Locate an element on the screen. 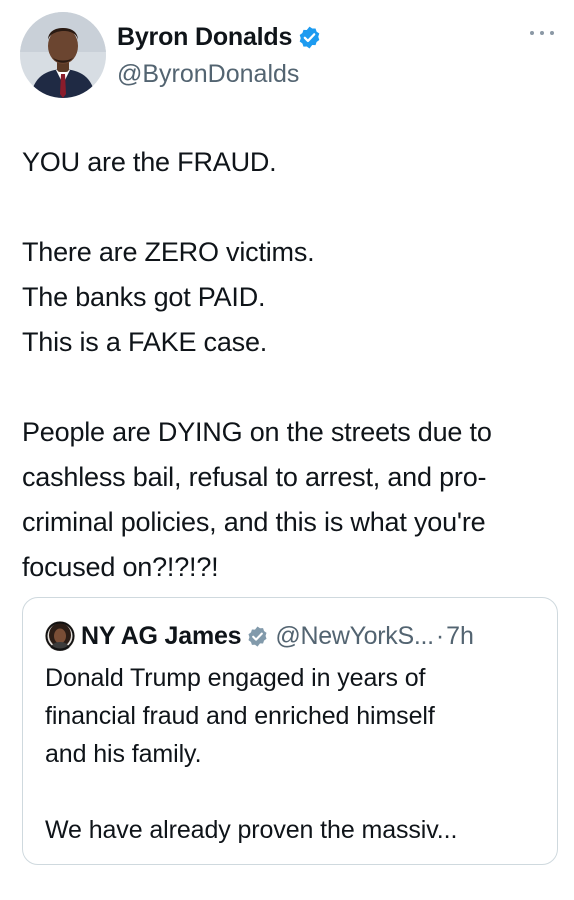 Image resolution: width=574 pixels, height=900 pixels. more-options-icon is located at coordinates (542, 33).